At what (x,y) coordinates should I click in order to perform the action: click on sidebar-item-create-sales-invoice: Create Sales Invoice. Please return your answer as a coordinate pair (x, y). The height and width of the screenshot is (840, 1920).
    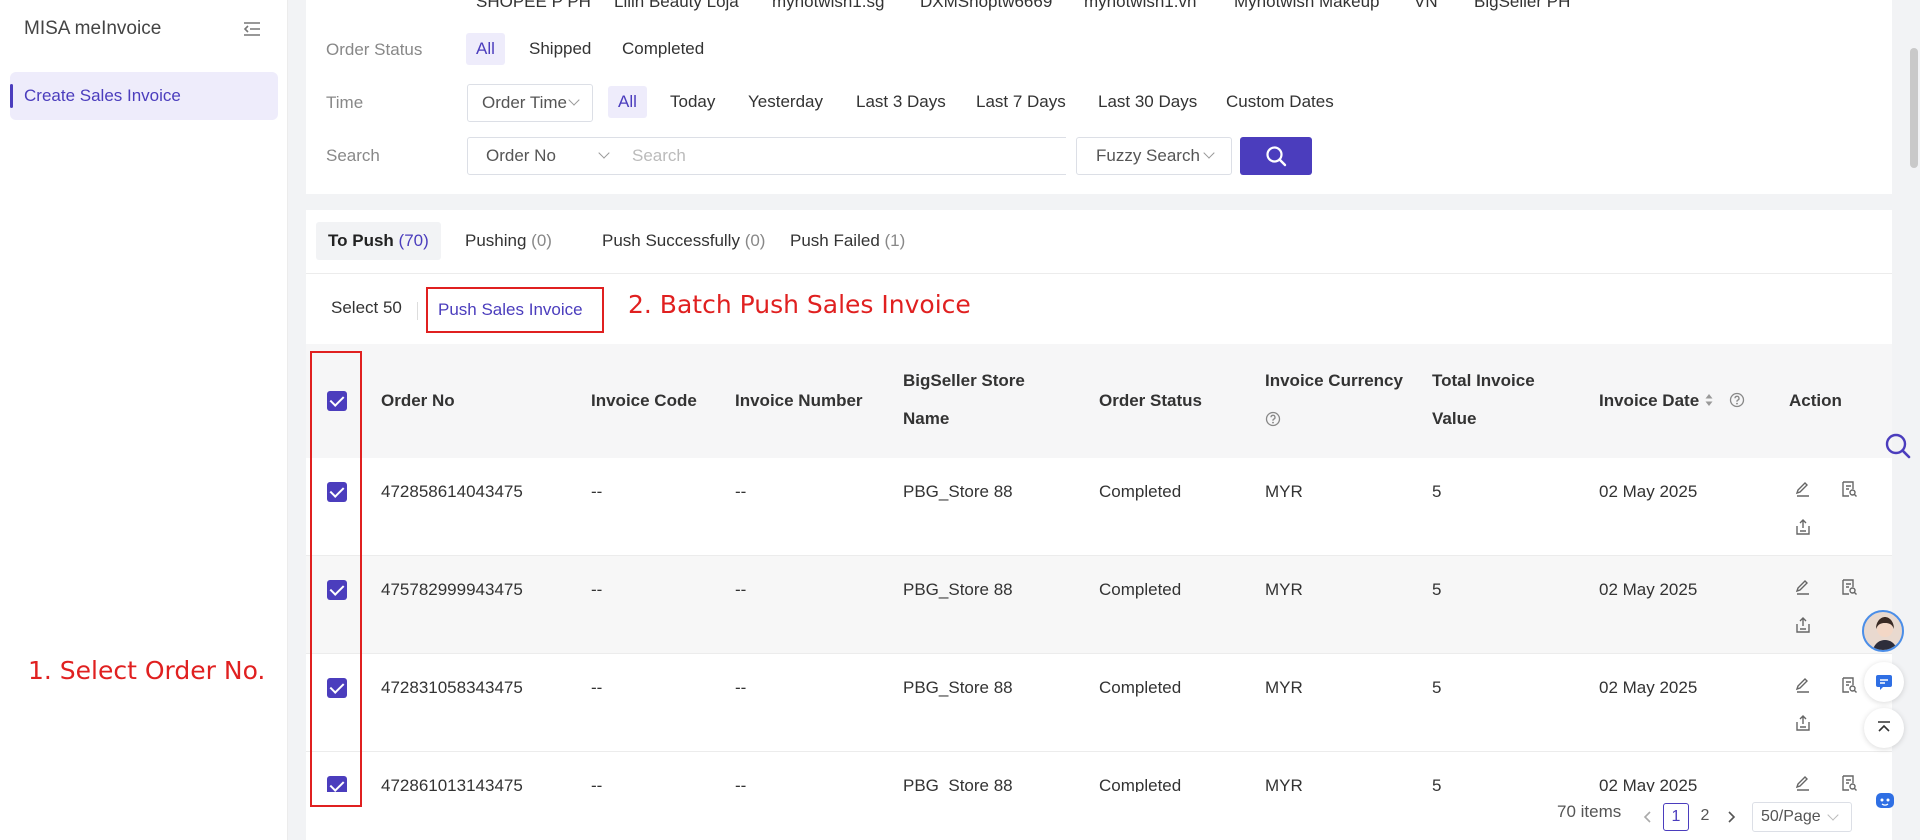
    Looking at the image, I should click on (144, 96).